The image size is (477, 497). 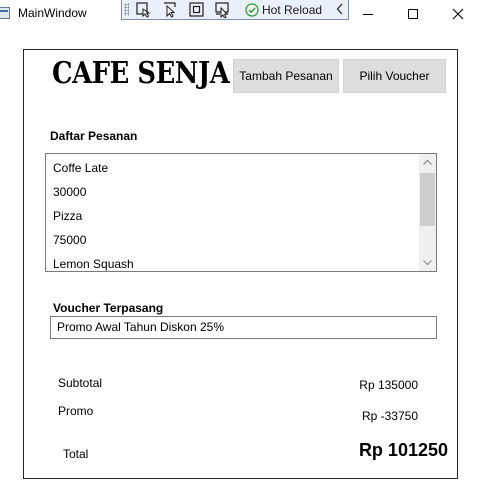 I want to click on select-element-icon, so click(x=143, y=9).